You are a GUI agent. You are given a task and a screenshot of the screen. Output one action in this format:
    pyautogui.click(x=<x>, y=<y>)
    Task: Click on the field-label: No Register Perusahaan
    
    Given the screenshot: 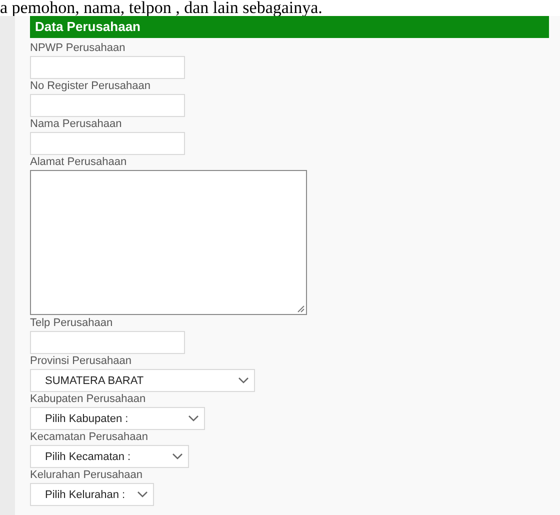 What is the action you would take?
    pyautogui.click(x=90, y=86)
    